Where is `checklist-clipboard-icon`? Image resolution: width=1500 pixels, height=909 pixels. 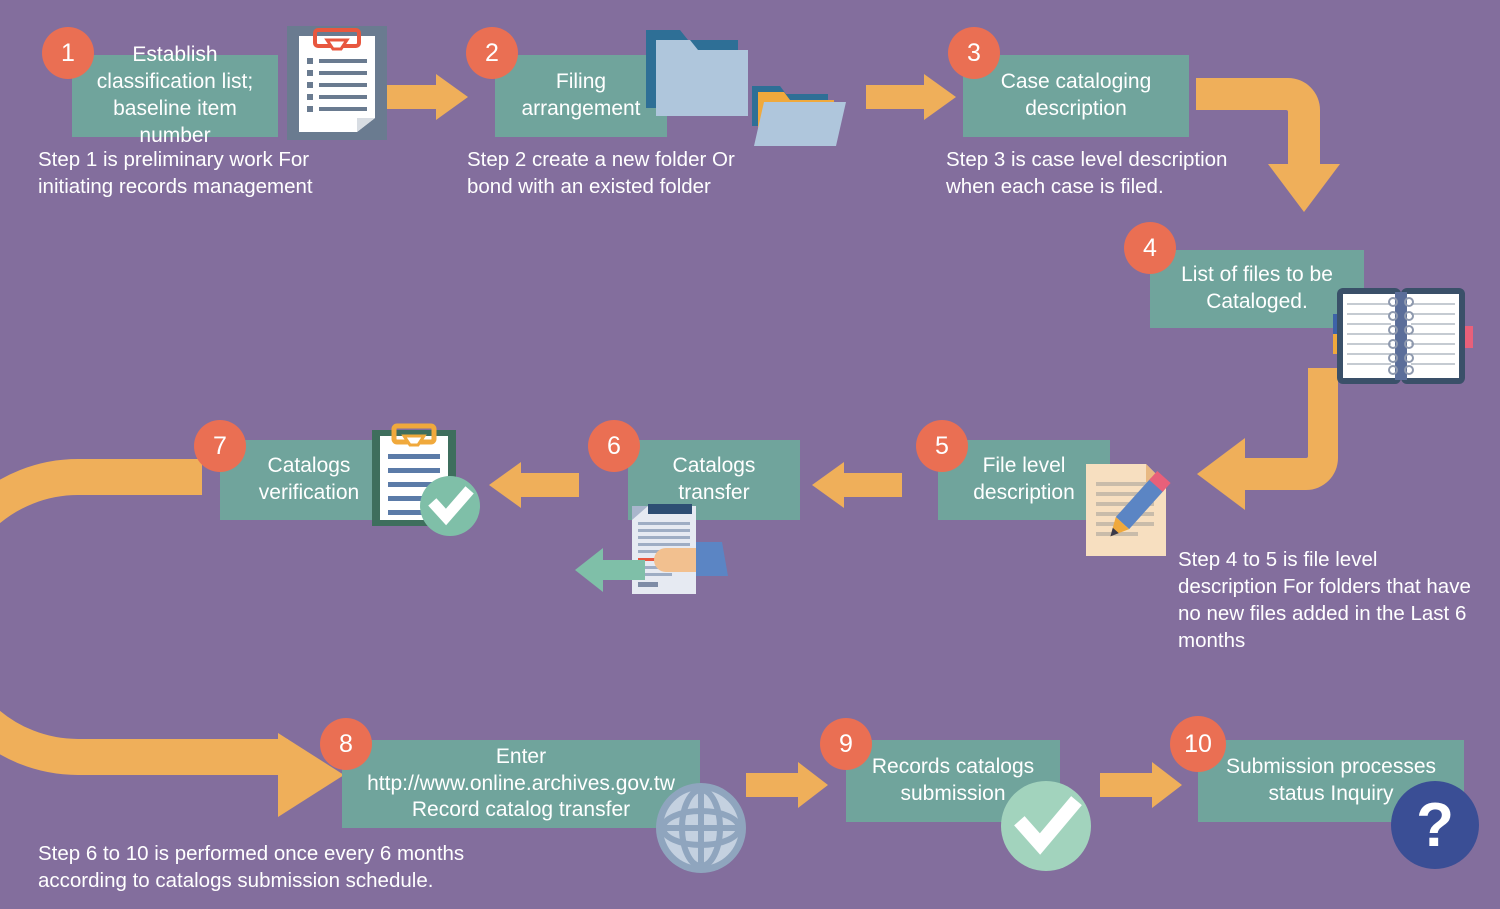
checklist-clipboard-icon is located at coordinates (337, 83).